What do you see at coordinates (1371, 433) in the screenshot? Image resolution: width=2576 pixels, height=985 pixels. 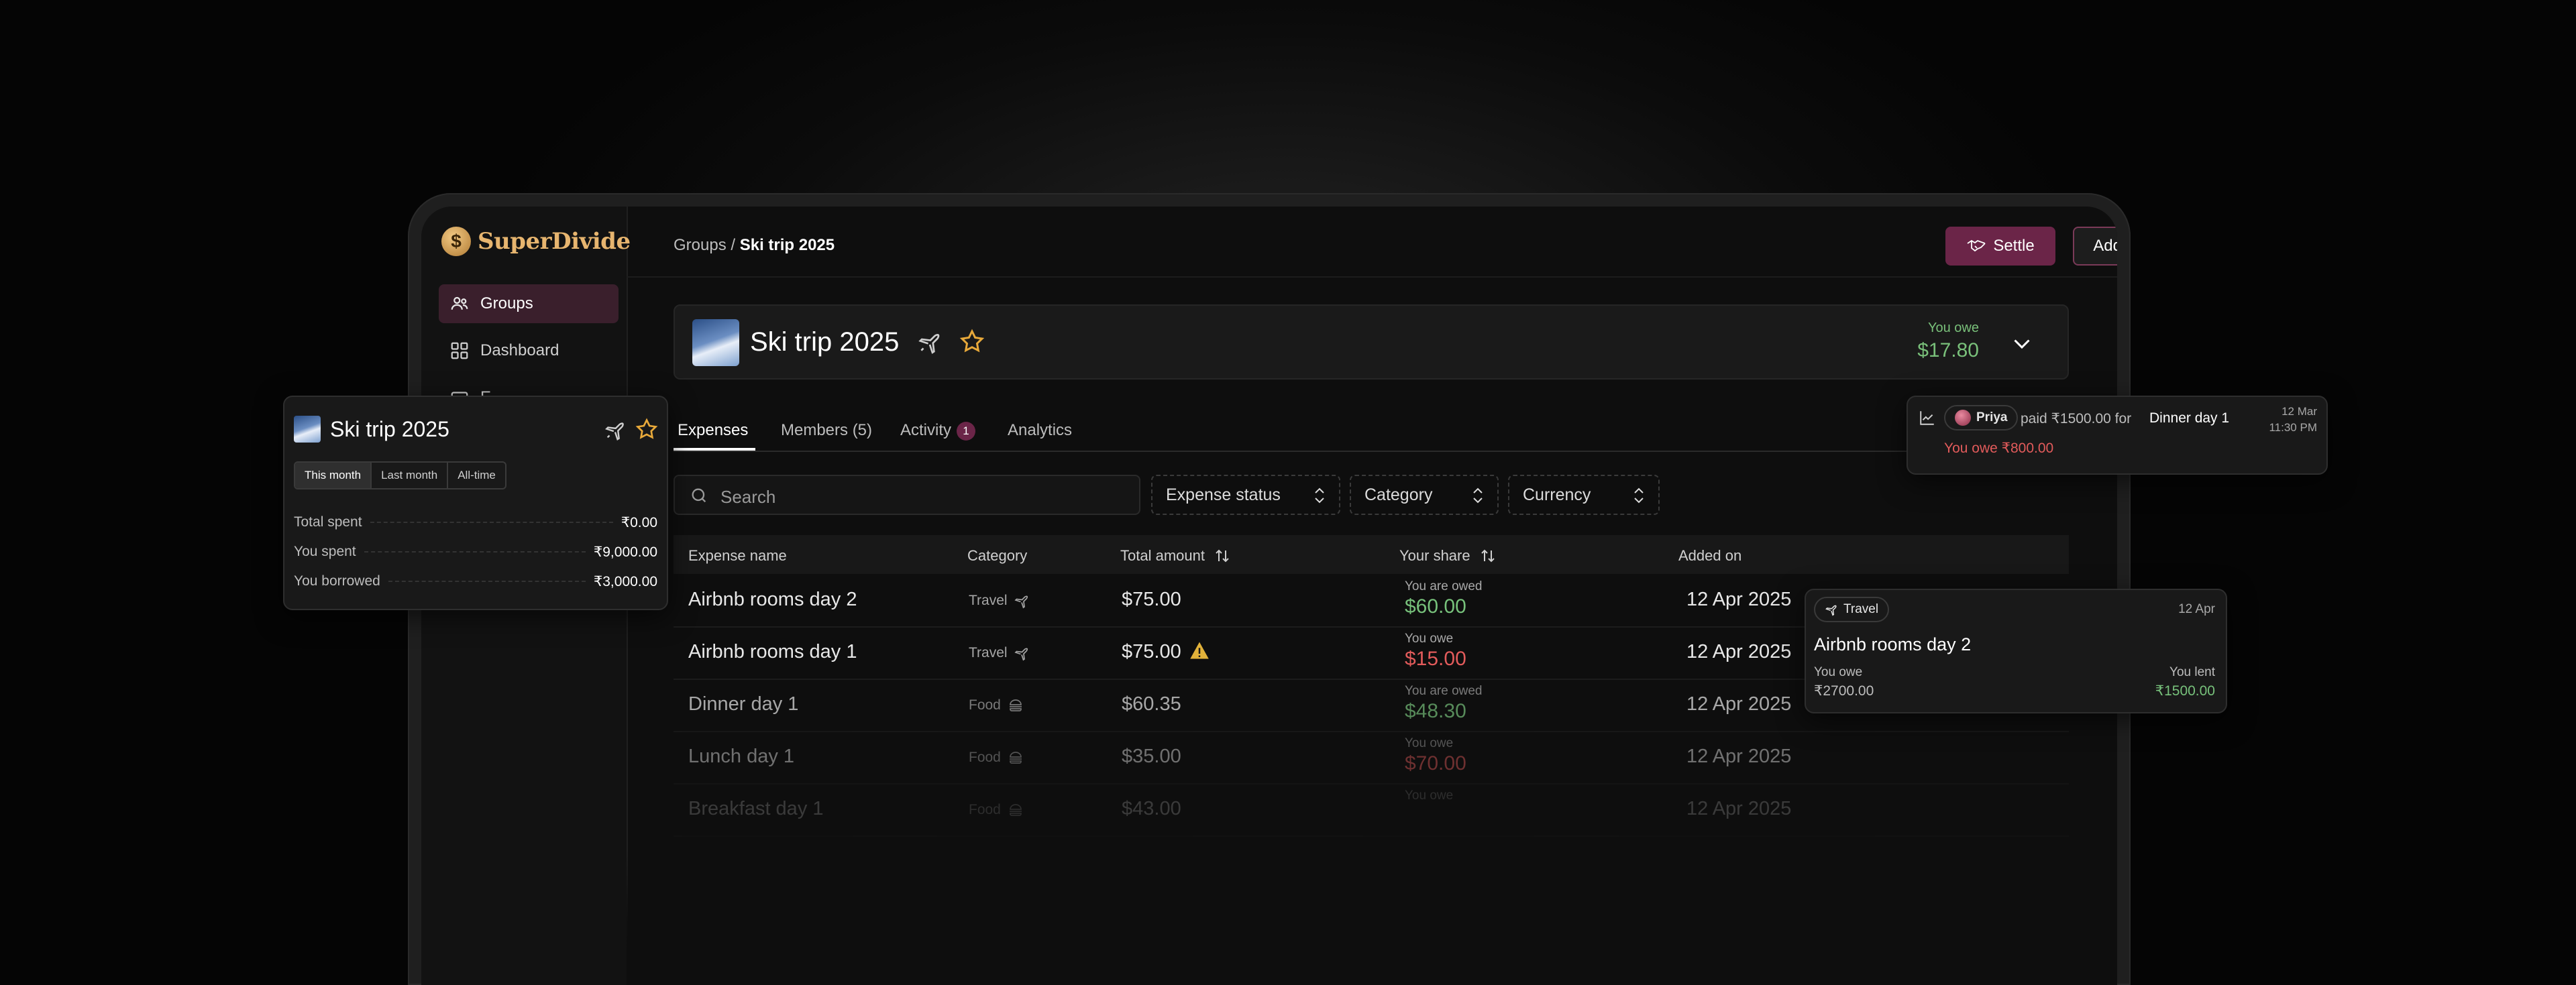 I see `tab-bar: Expenses Members (5) Activity 1 Analytics` at bounding box center [1371, 433].